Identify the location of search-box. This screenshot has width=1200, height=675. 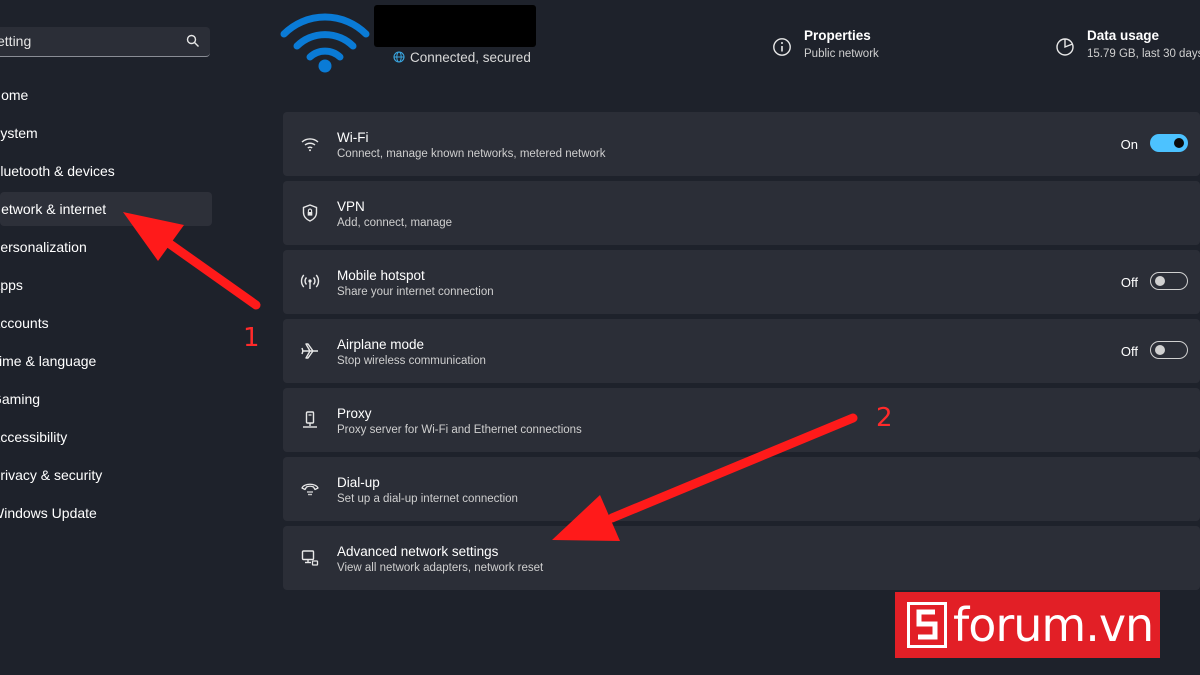
(105, 42).